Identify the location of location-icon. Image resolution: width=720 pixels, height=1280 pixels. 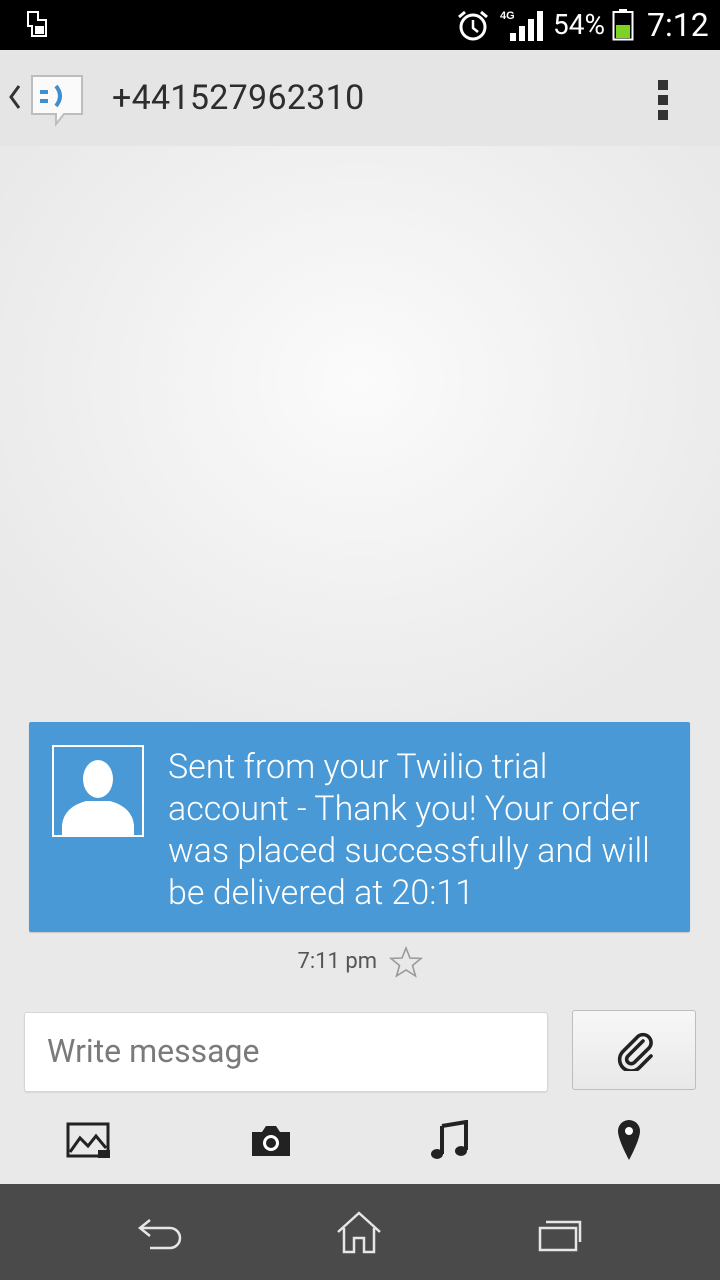
(629, 1140).